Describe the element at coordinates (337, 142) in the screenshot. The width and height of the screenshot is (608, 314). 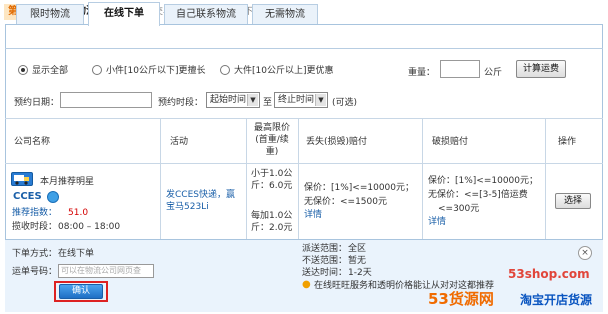
I see `header-loss-compensation: 丢失(损毁)赔付` at that location.